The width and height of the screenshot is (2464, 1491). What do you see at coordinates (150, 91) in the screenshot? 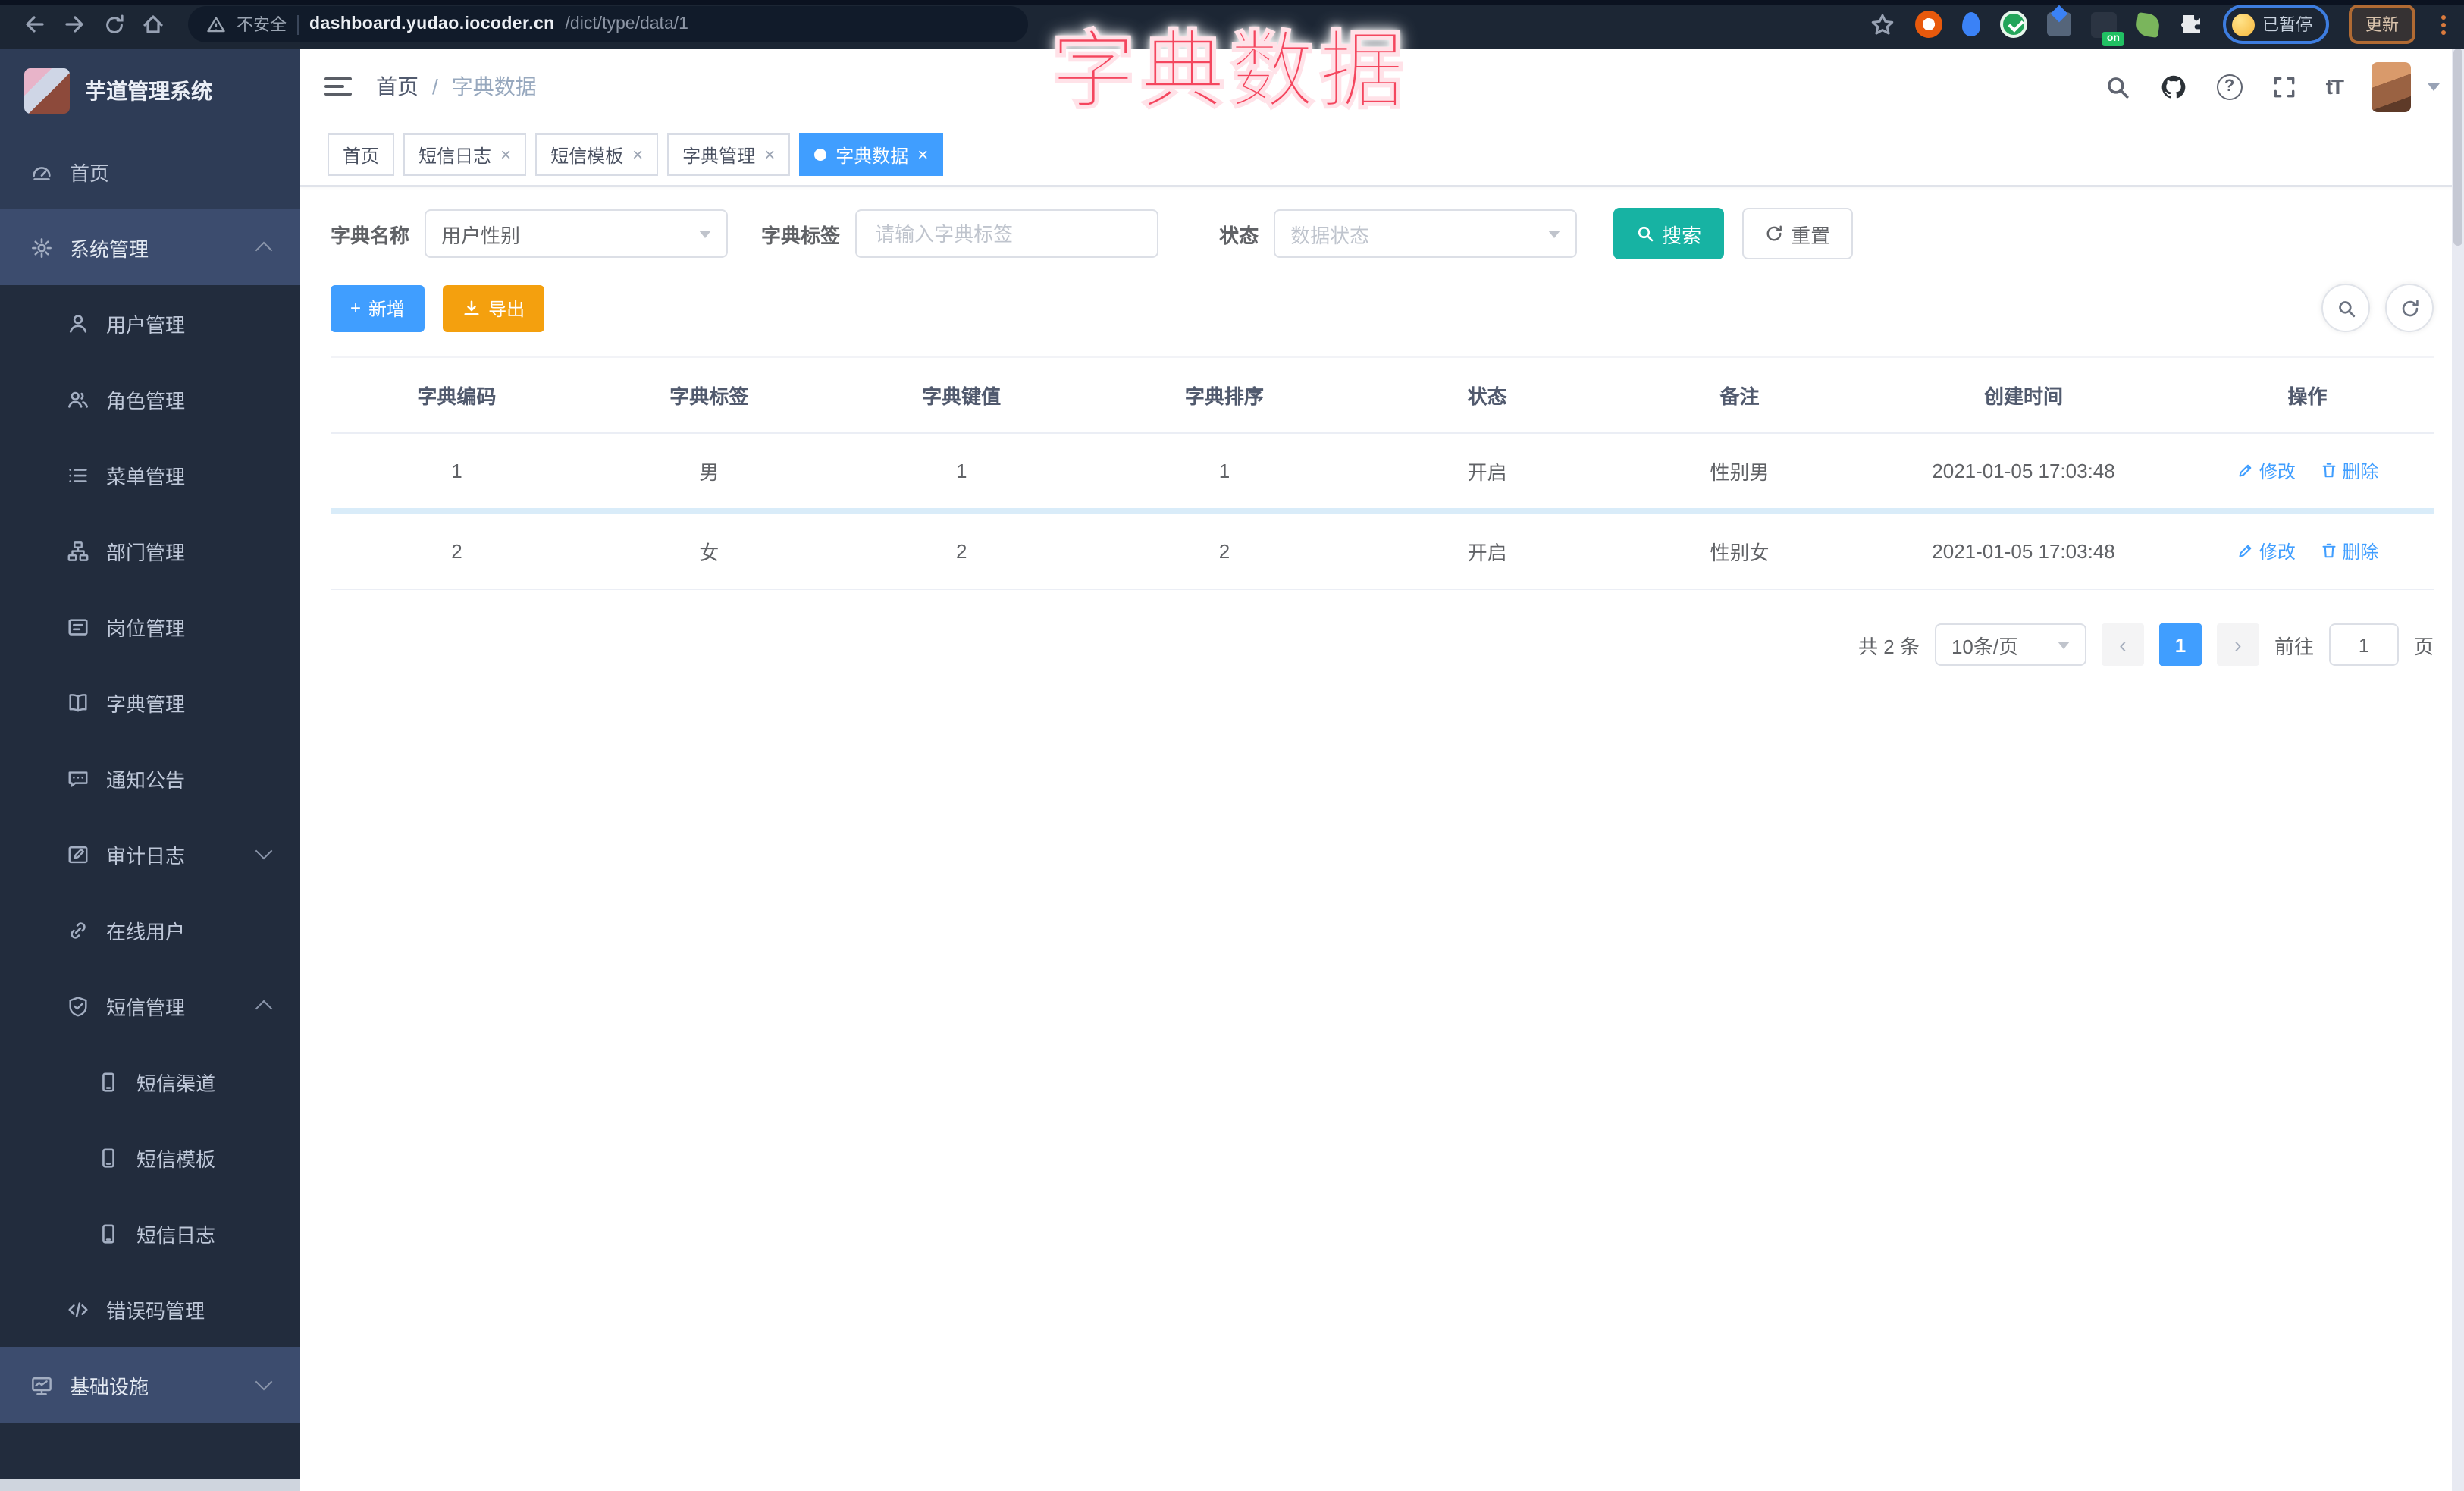
I see `sidebar-logo: 芋道管理系统` at bounding box center [150, 91].